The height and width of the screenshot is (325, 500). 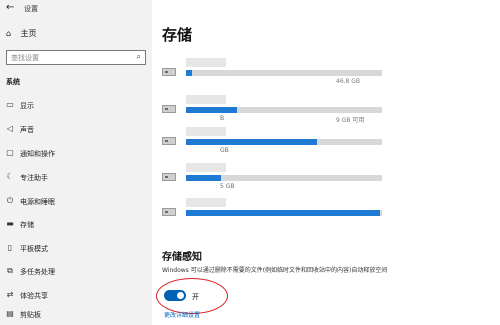 I want to click on moon-icon: ☾, so click(x=10, y=176).